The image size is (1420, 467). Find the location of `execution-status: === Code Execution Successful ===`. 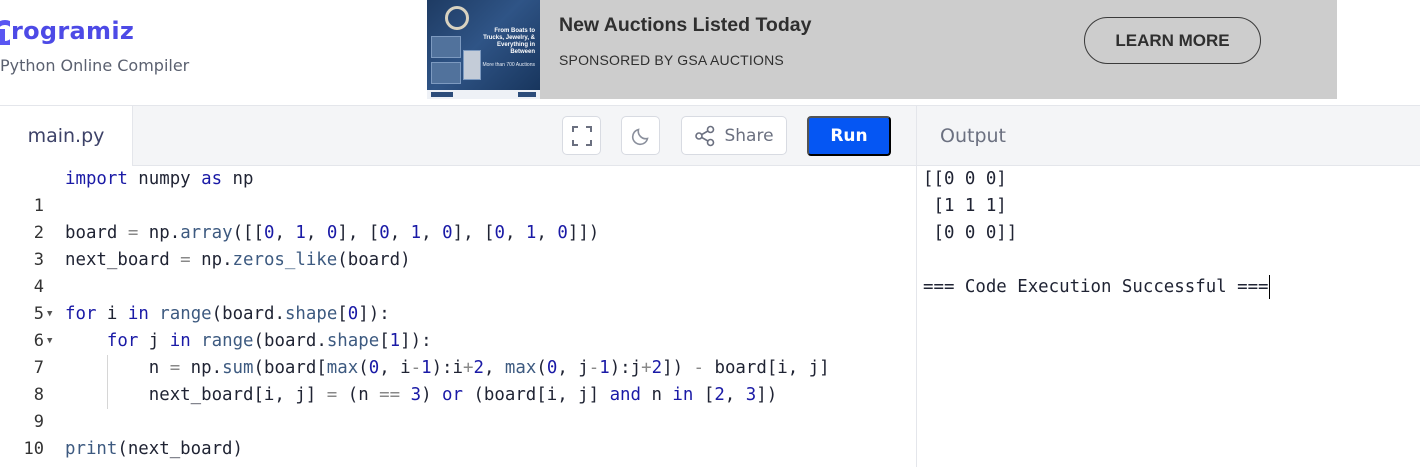

execution-status: === Code Execution Successful === is located at coordinates (1096, 287).